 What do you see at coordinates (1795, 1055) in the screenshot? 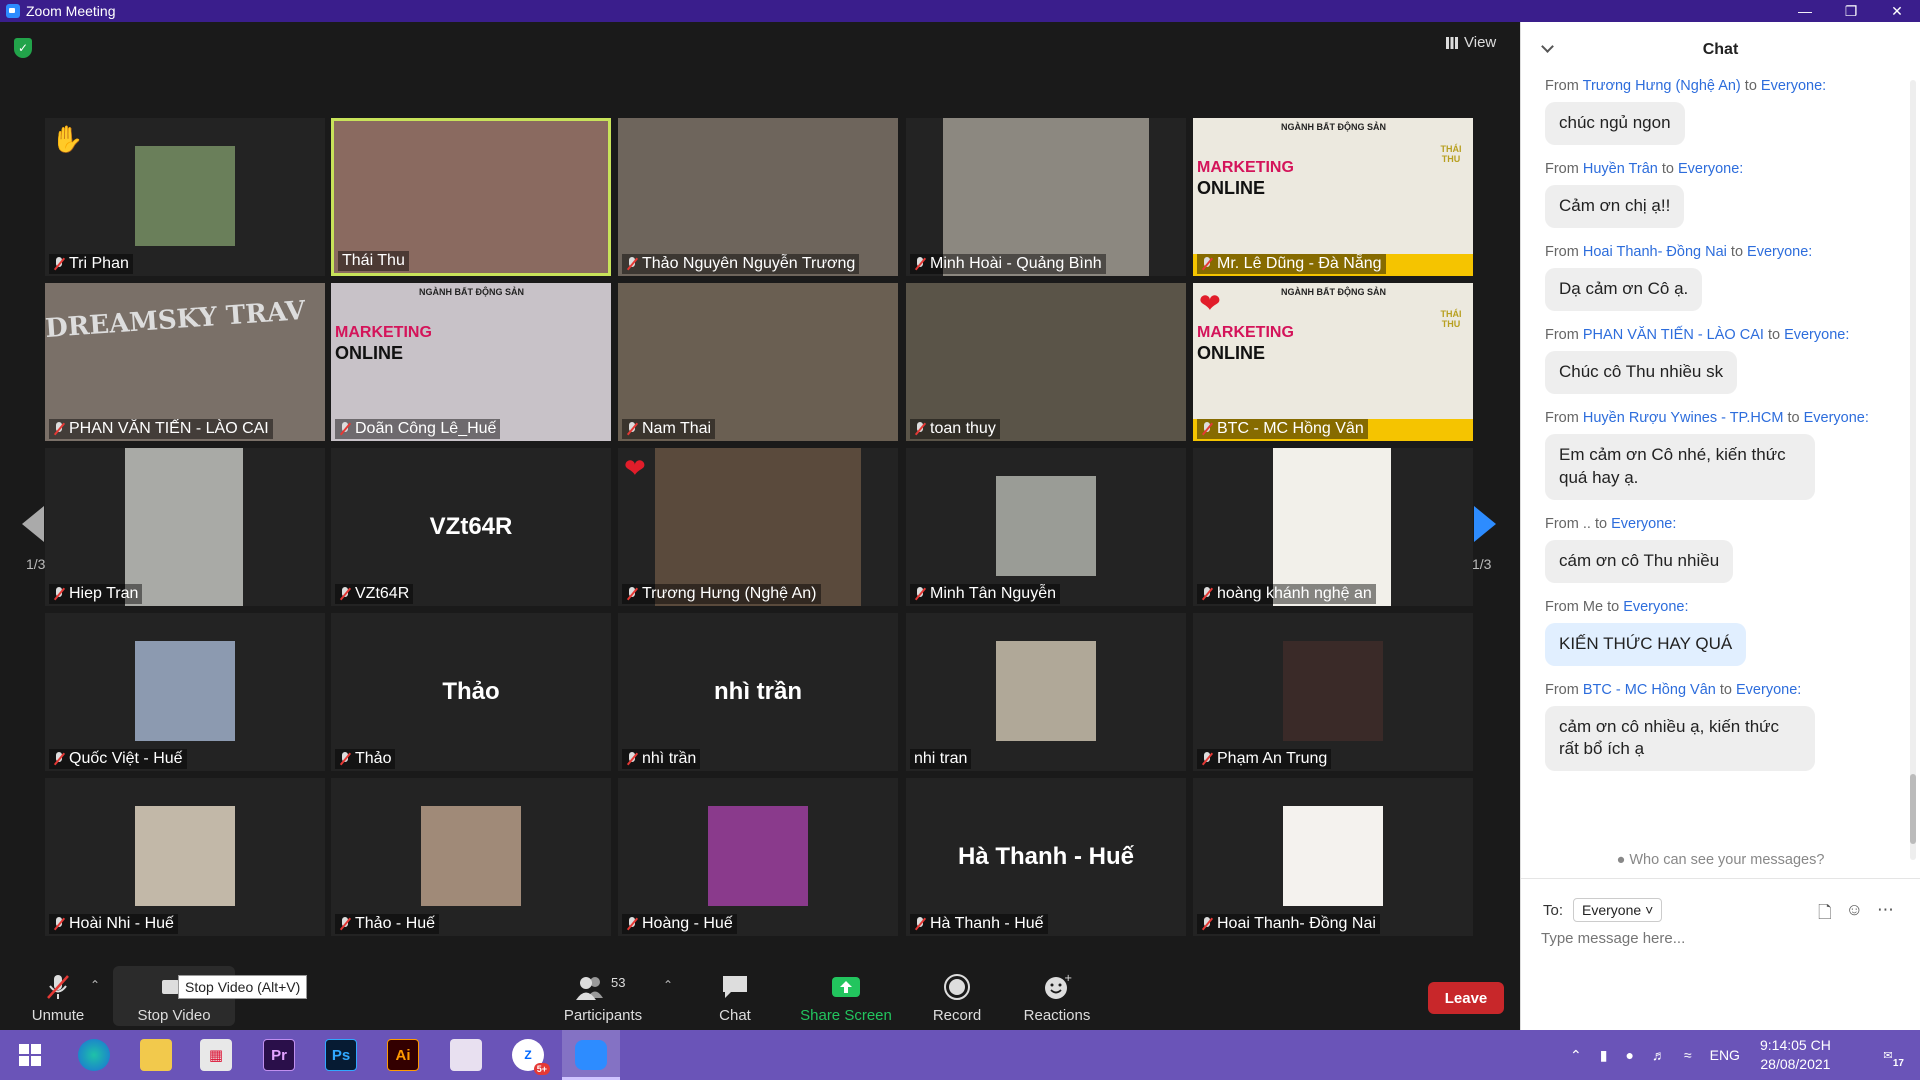
I see `taskbar-clock: 9:14:05 CH 28/08/2021` at bounding box center [1795, 1055].